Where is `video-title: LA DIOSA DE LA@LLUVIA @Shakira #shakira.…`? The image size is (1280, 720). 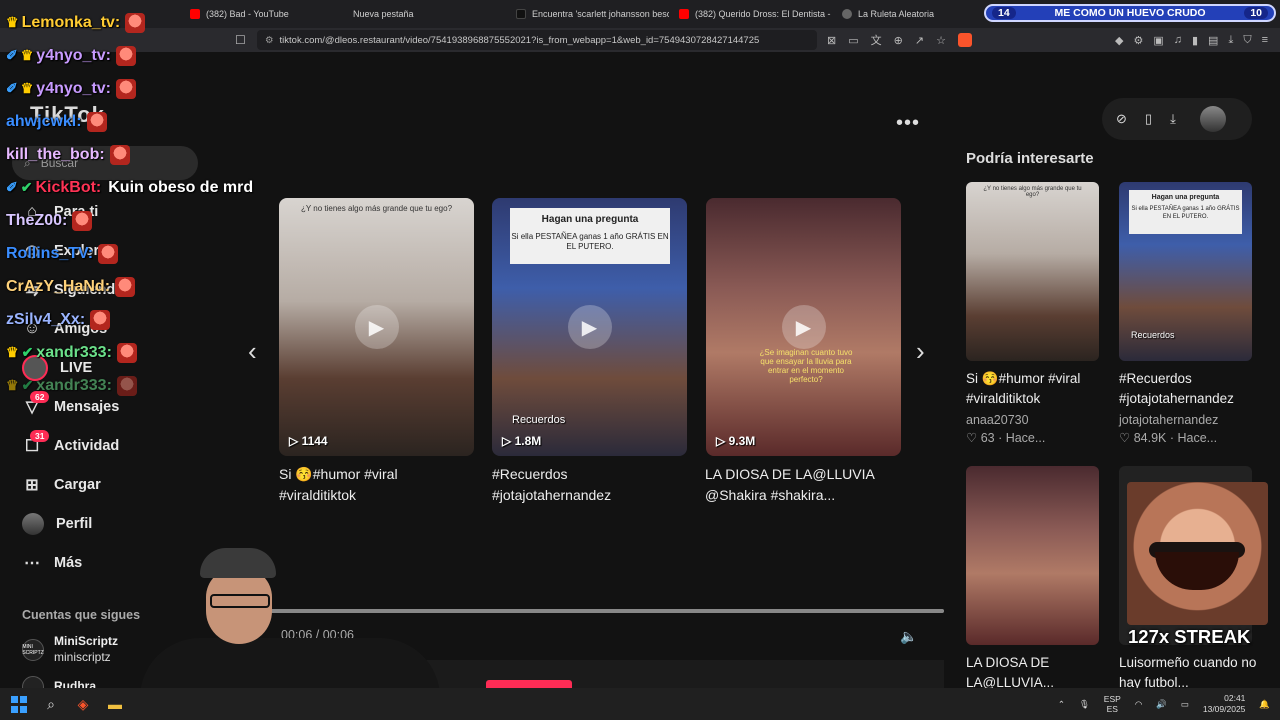
video-title: LA DIOSA DE LA@LLUVIA @Shakira #shakira.… is located at coordinates (802, 485).